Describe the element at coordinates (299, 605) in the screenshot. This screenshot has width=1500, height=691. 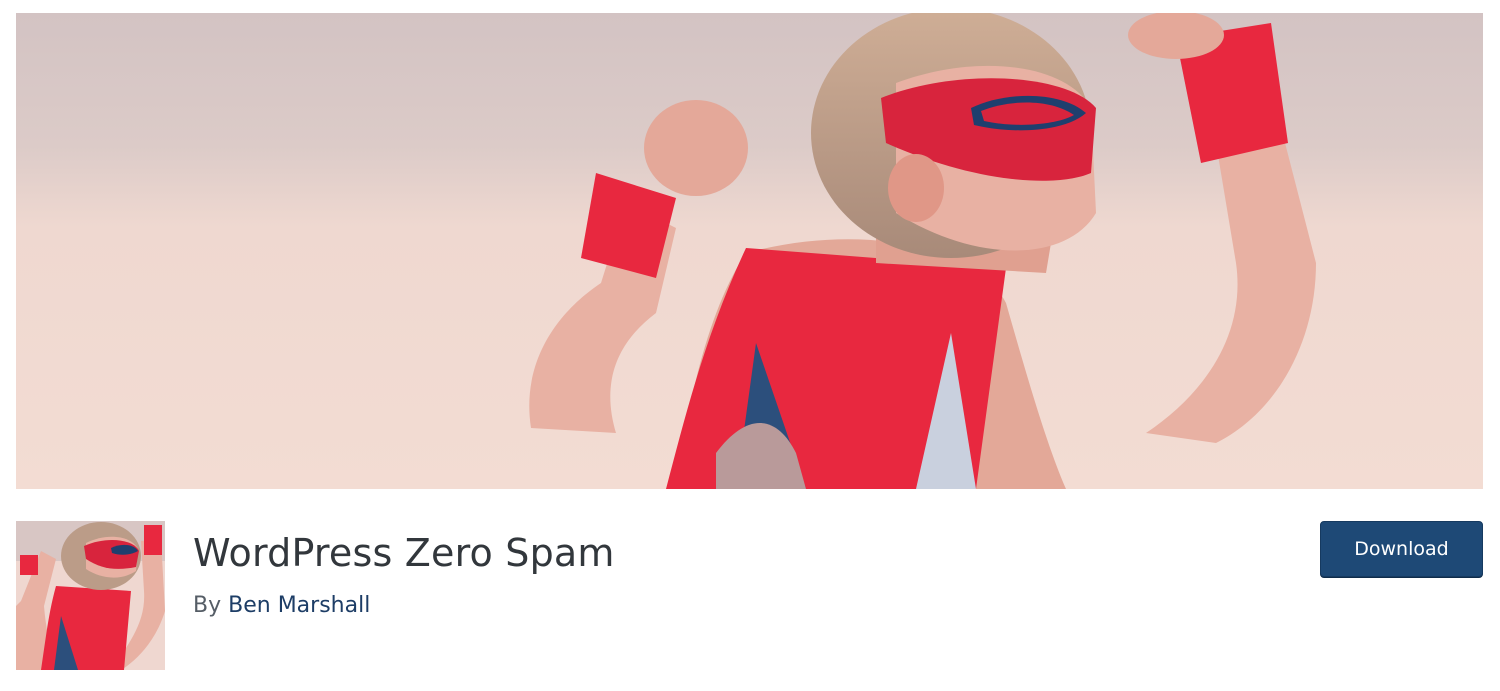
I see `author-link: Ben Marshall` at that location.